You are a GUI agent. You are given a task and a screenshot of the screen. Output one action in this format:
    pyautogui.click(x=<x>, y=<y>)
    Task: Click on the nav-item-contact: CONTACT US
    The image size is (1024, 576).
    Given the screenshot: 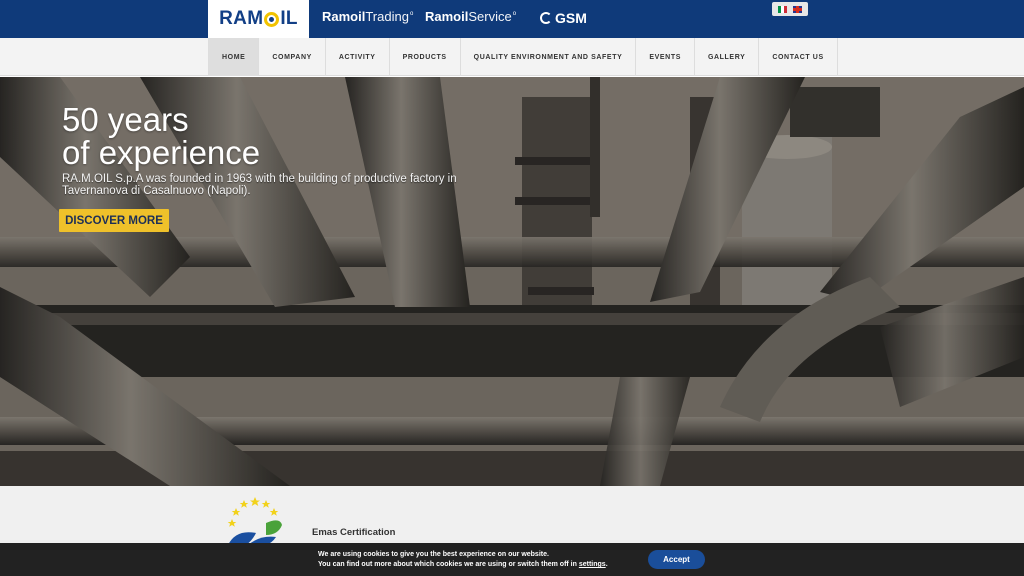 What is the action you would take?
    pyautogui.click(x=798, y=57)
    